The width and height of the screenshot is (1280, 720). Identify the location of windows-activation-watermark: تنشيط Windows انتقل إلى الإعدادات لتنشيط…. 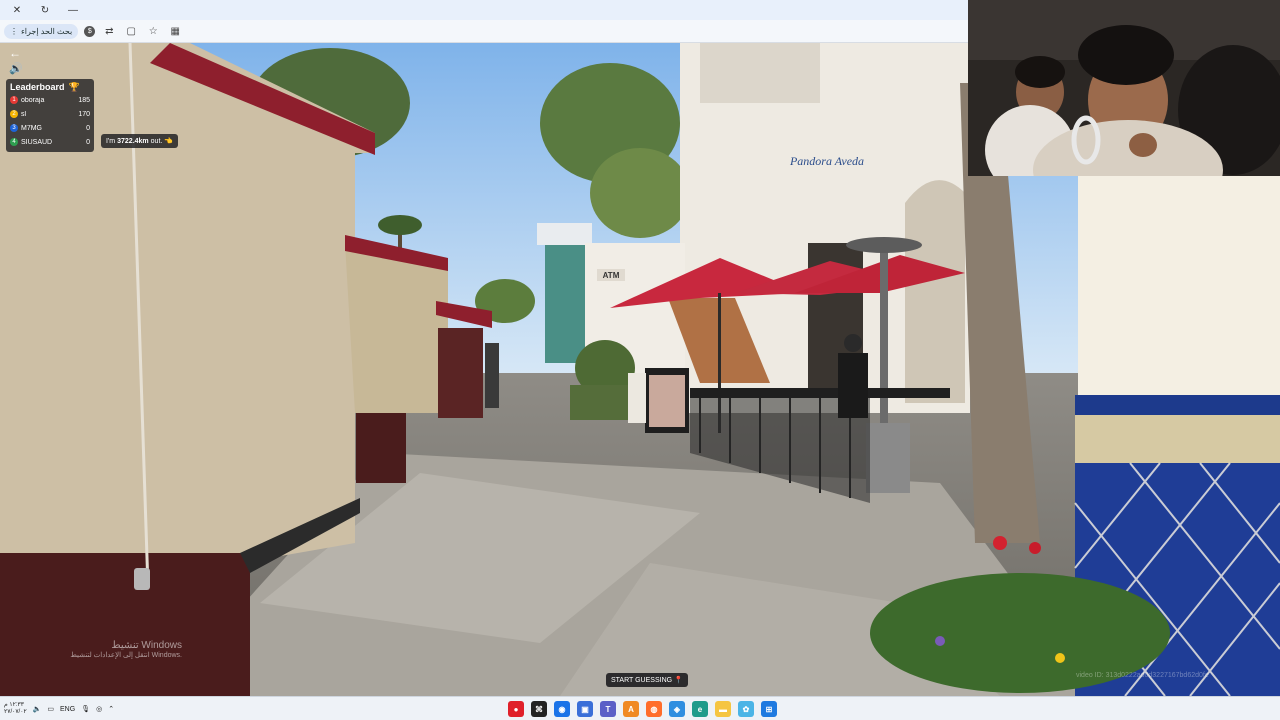
(122, 649).